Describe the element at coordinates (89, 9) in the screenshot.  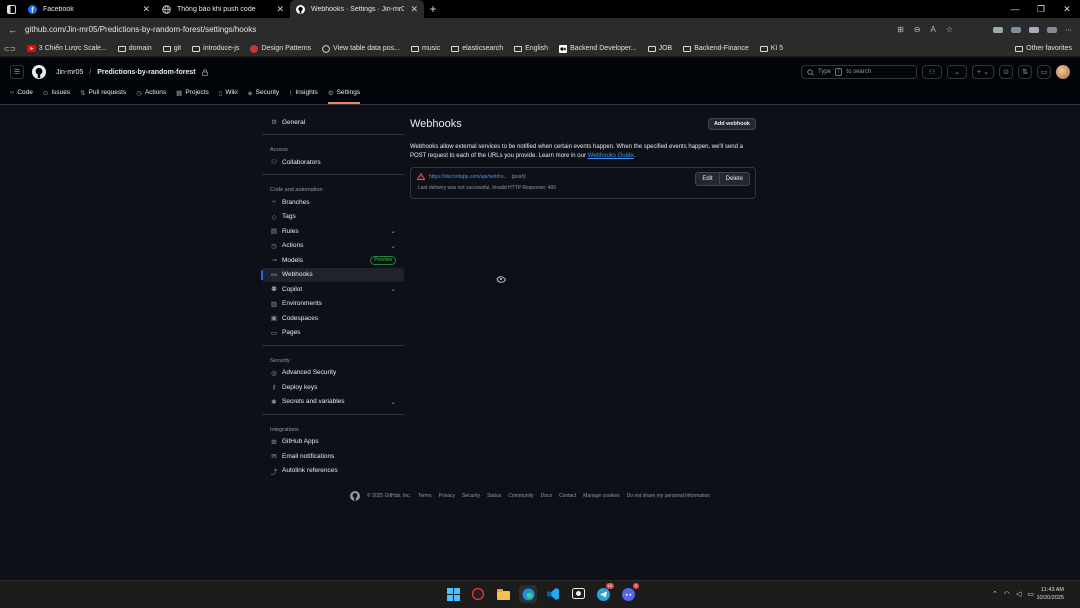
I see `browser-tab-facebook: f Facebook ✕` at that location.